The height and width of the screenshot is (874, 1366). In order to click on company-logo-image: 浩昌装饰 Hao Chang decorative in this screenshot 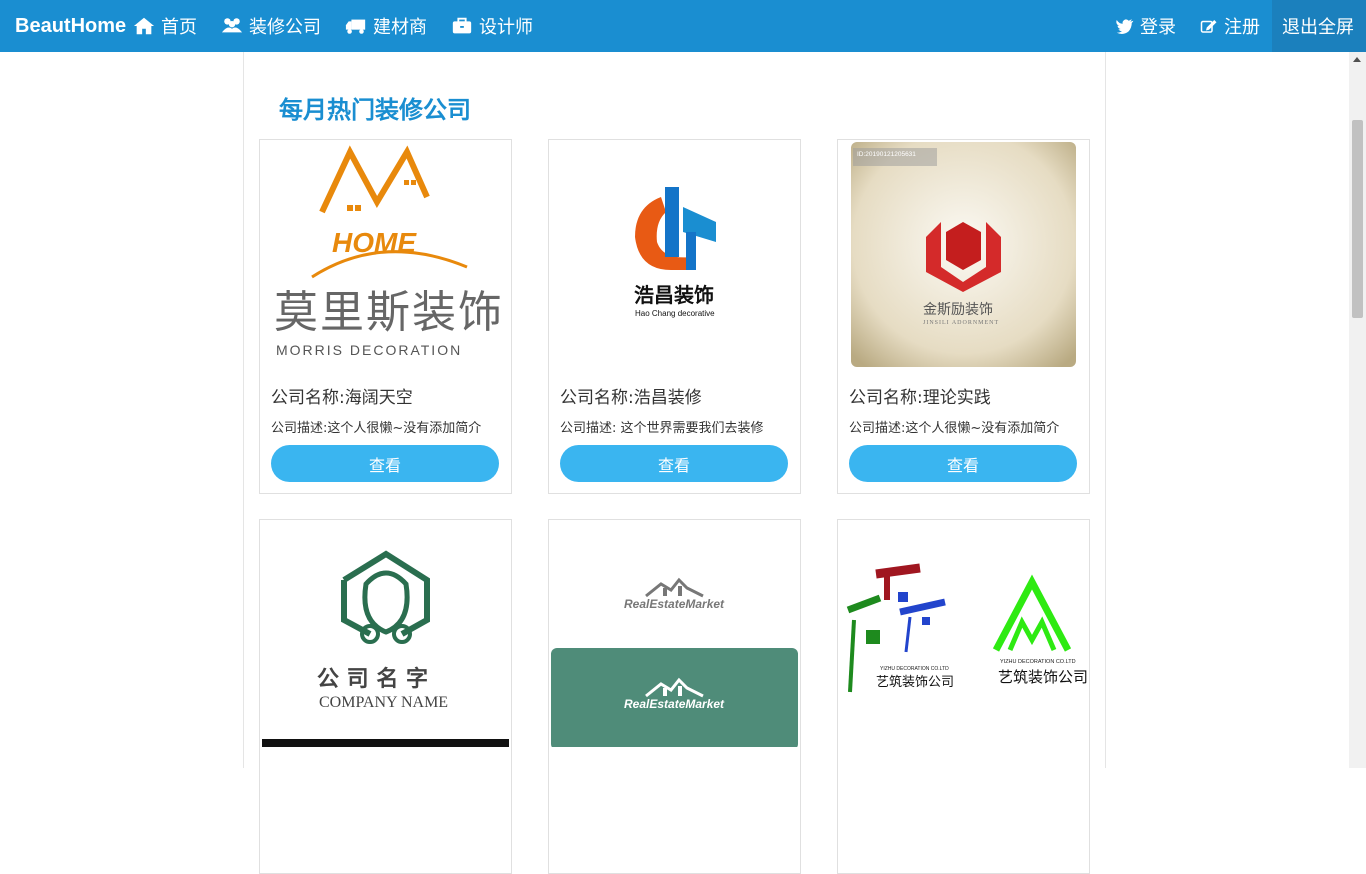, I will do `click(674, 254)`.